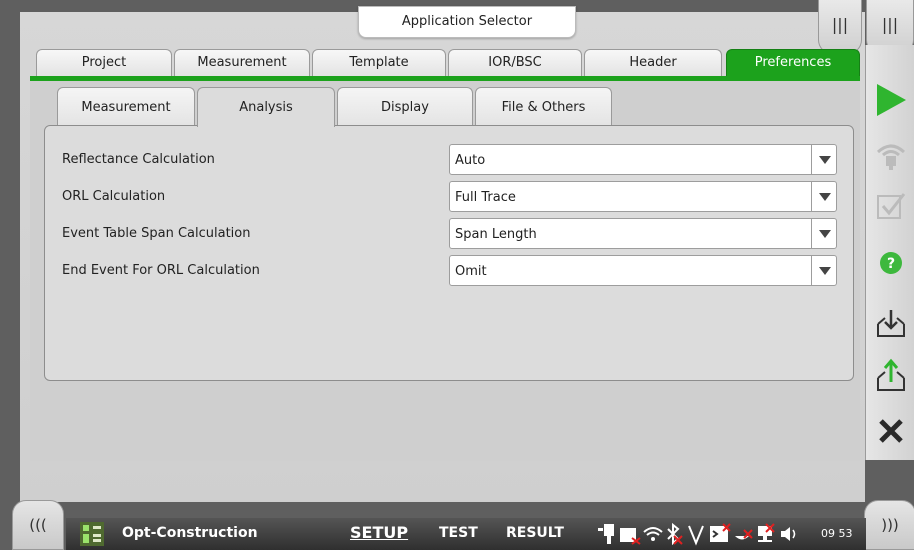 The width and height of the screenshot is (914, 550). What do you see at coordinates (471, 271) in the screenshot?
I see `select-value: Omit` at bounding box center [471, 271].